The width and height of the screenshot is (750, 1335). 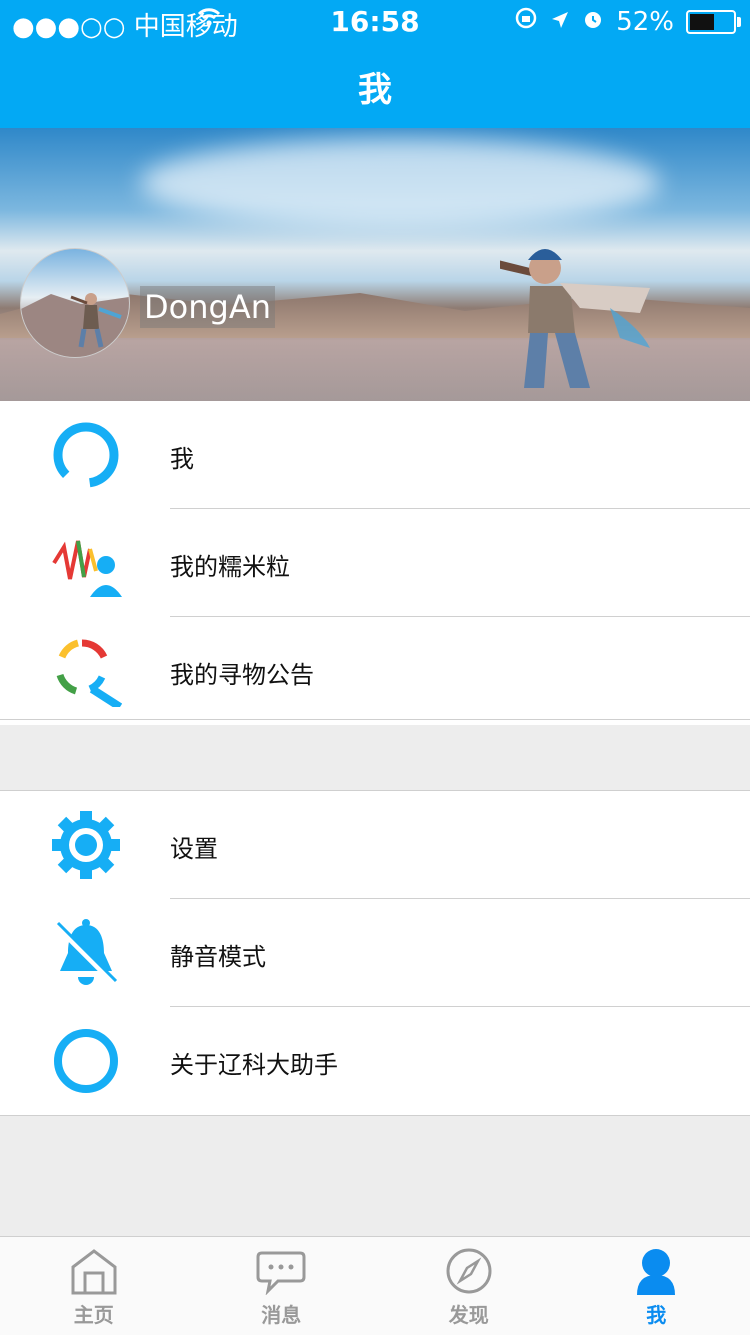 I want to click on menu-item-my-nuomili: 我的糯米粒, so click(x=375, y=563).